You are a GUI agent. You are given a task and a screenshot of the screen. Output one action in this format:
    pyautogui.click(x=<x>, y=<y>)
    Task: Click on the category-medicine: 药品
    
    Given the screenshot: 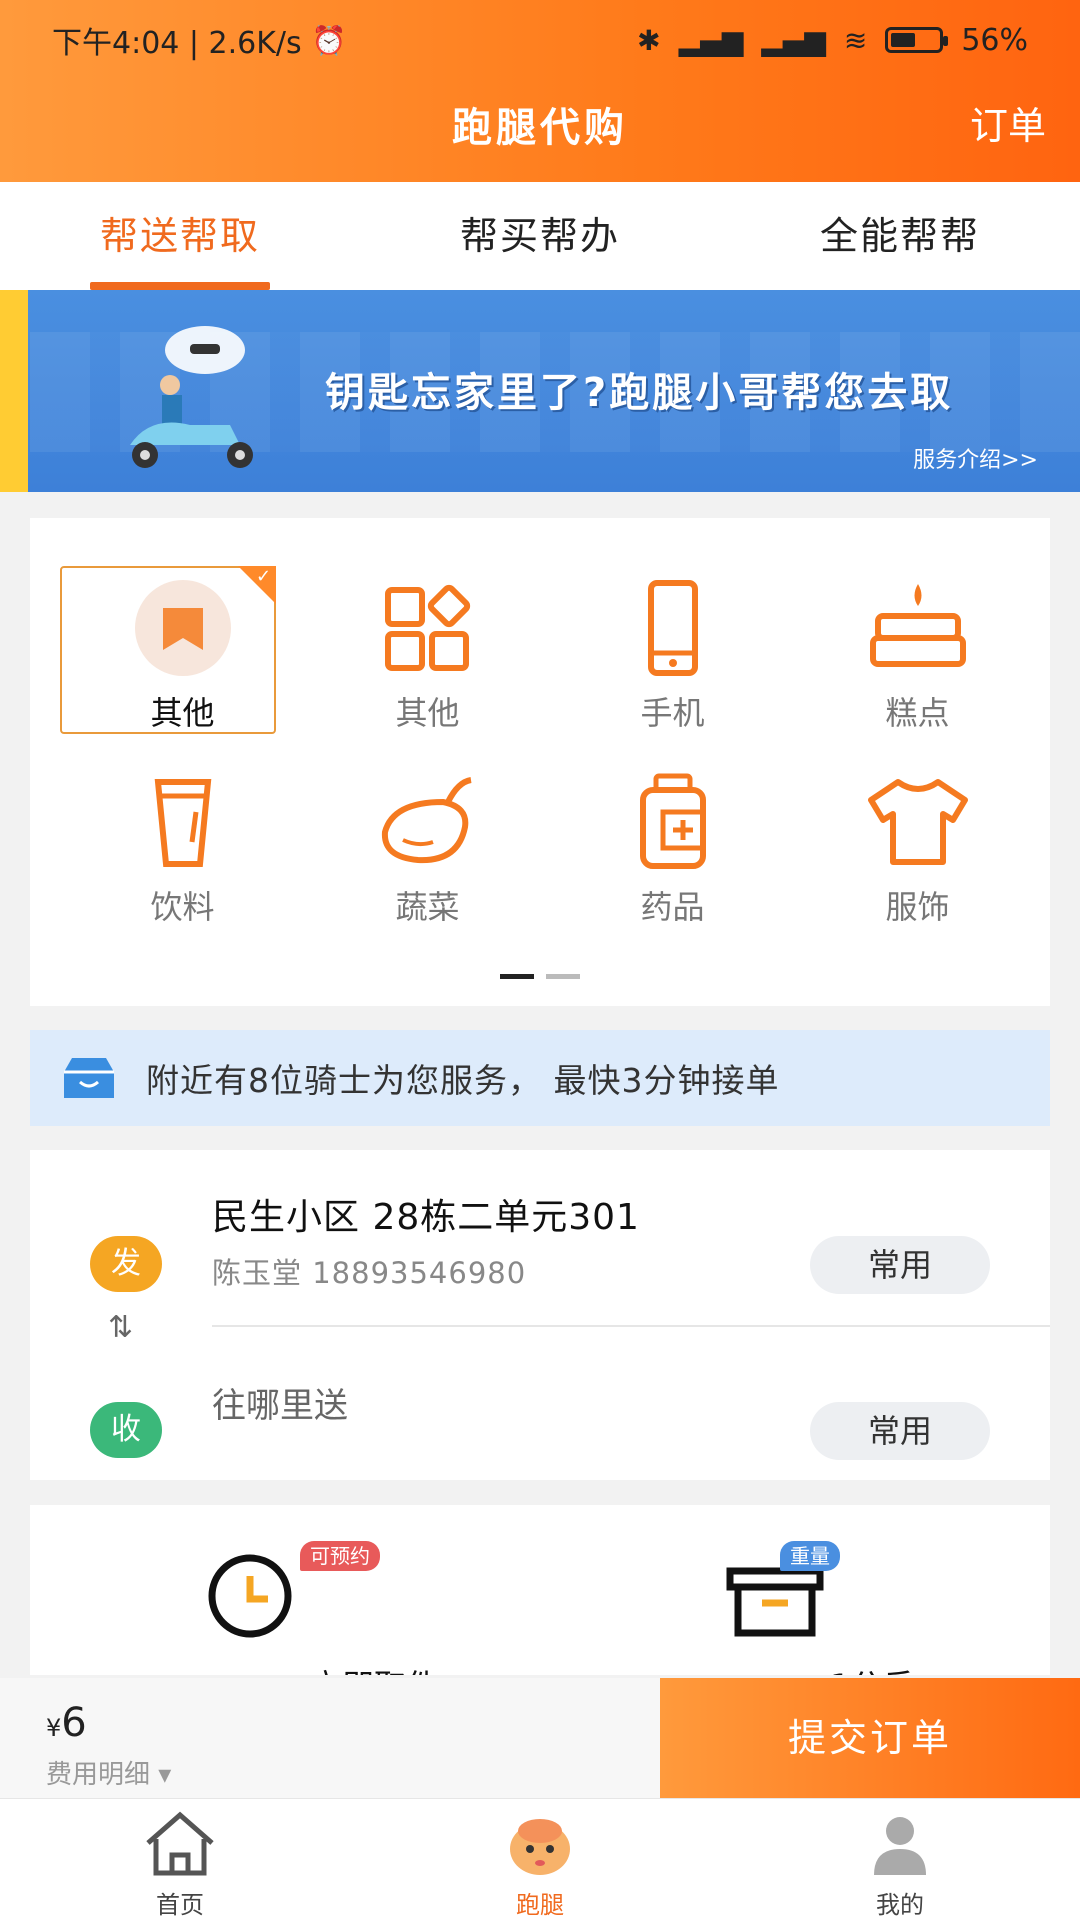 What is the action you would take?
    pyautogui.click(x=672, y=857)
    